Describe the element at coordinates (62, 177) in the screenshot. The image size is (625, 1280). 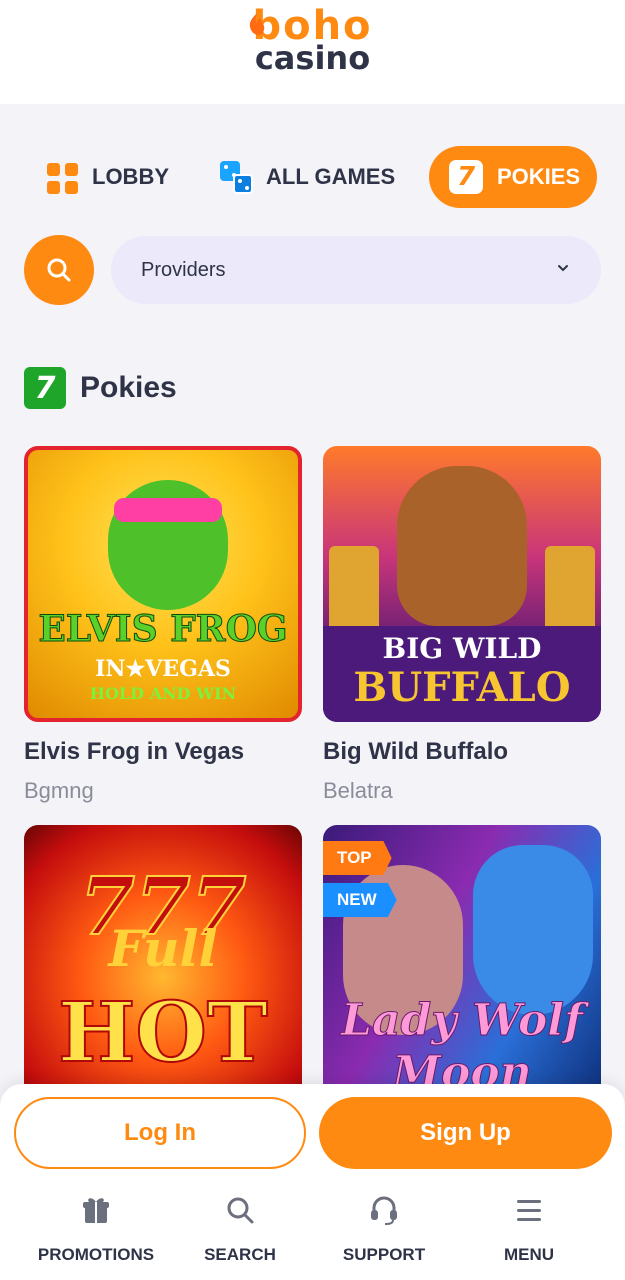
I see `lobby-grid-icon` at that location.